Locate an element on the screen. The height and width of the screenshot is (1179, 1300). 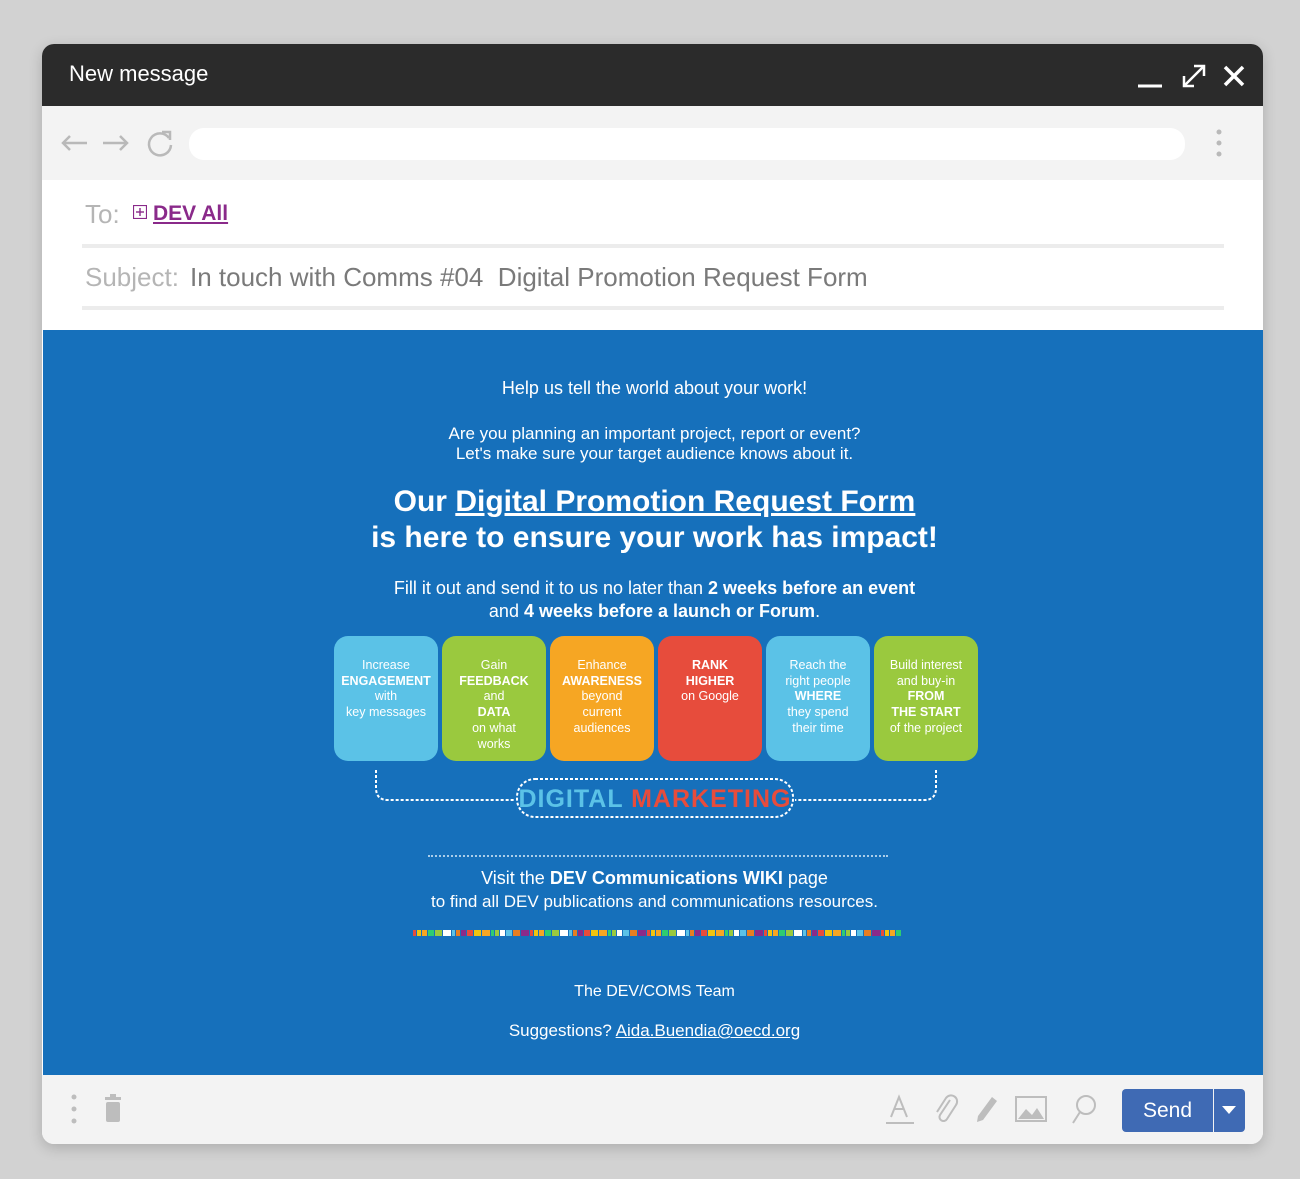
address-bar is located at coordinates (687, 144).